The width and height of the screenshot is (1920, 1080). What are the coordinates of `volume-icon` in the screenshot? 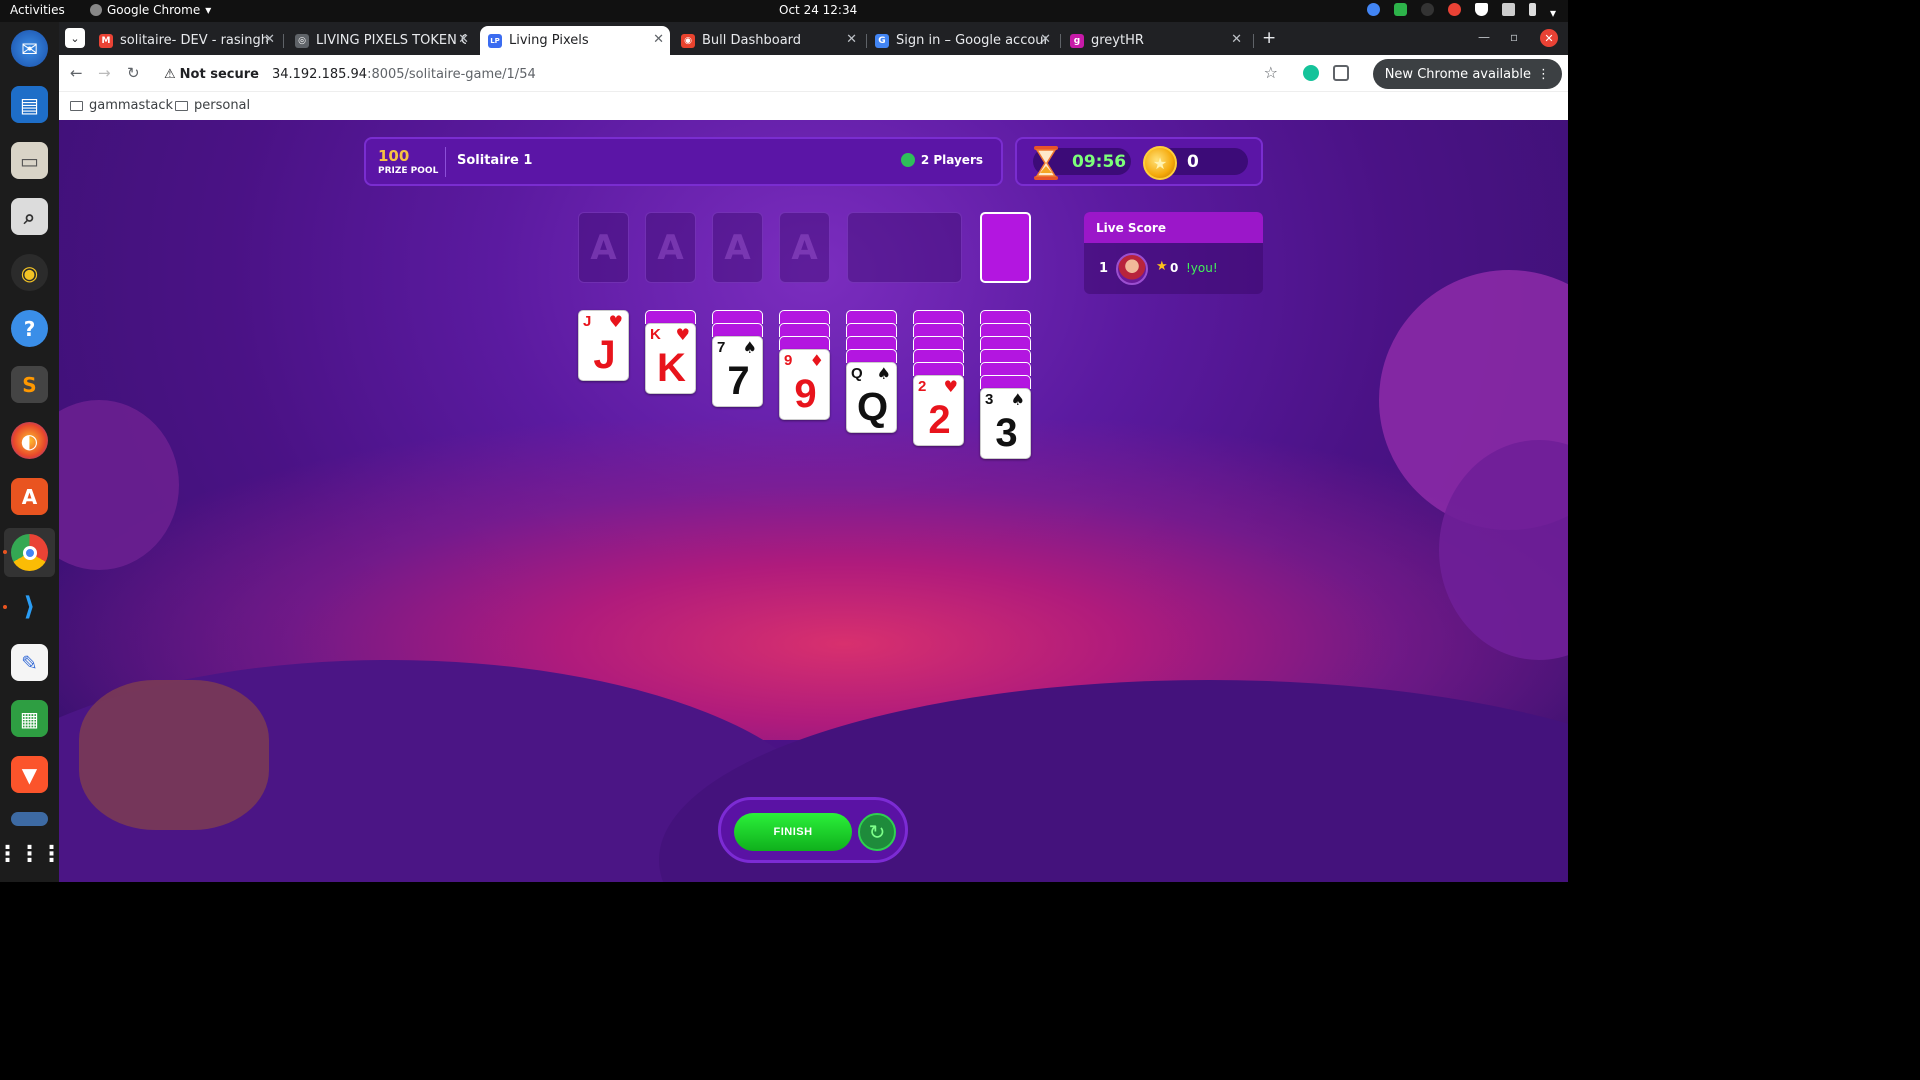 It's located at (1508, 9).